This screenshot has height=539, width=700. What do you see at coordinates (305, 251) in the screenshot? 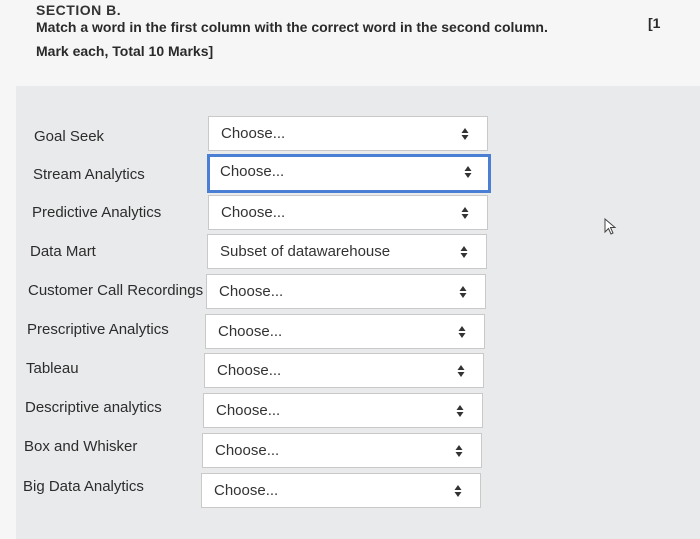
I see `select-value: Subset of datawarehouse` at bounding box center [305, 251].